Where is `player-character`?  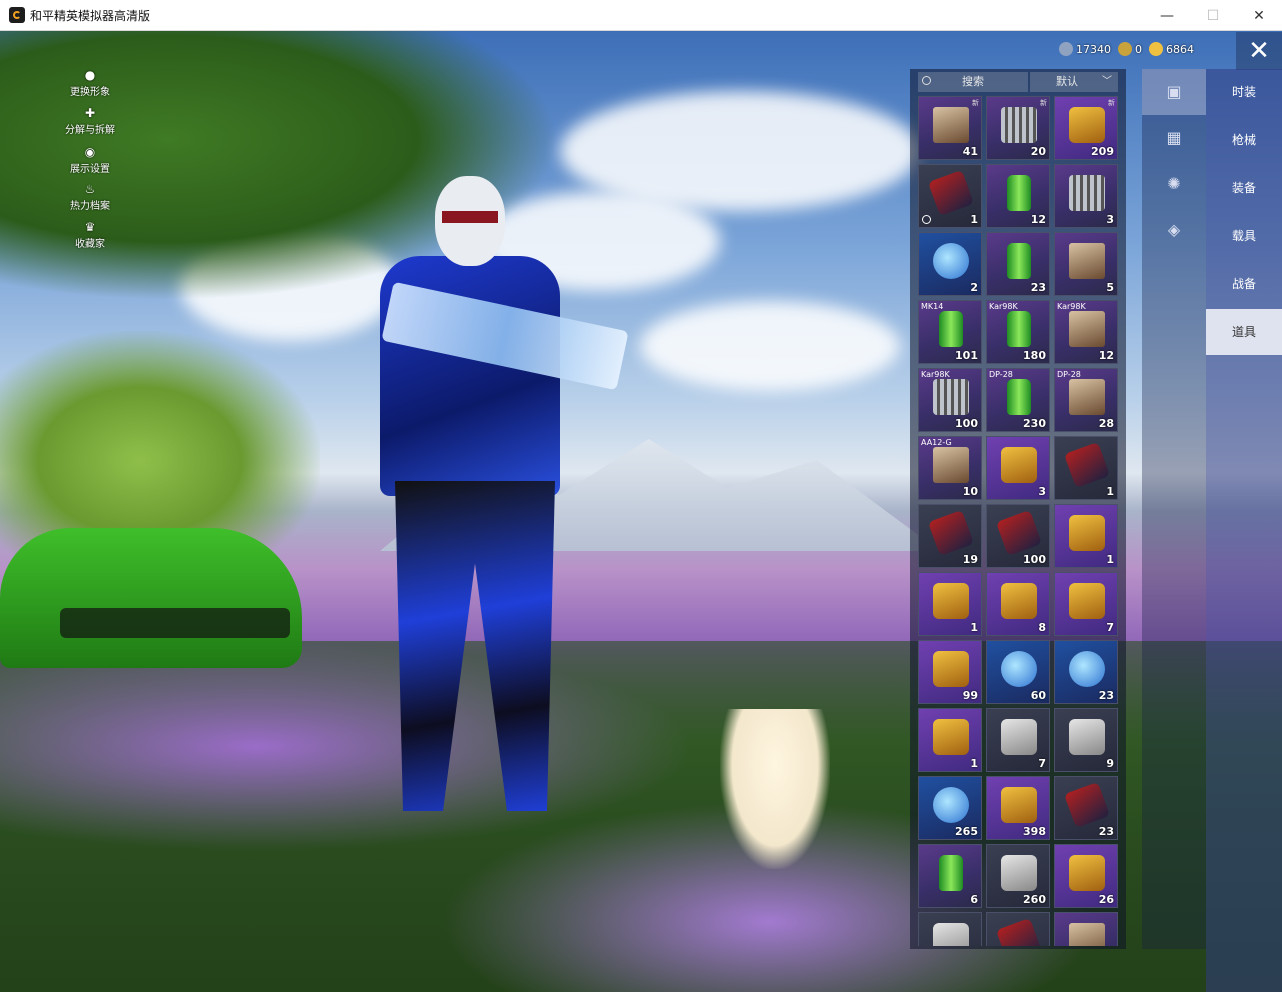
player-character is located at coordinates (504, 506).